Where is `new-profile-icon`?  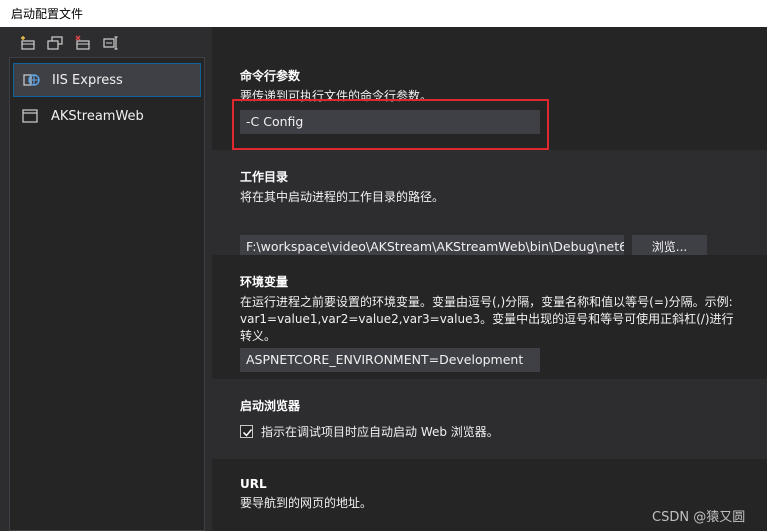 new-profile-icon is located at coordinates (28, 43).